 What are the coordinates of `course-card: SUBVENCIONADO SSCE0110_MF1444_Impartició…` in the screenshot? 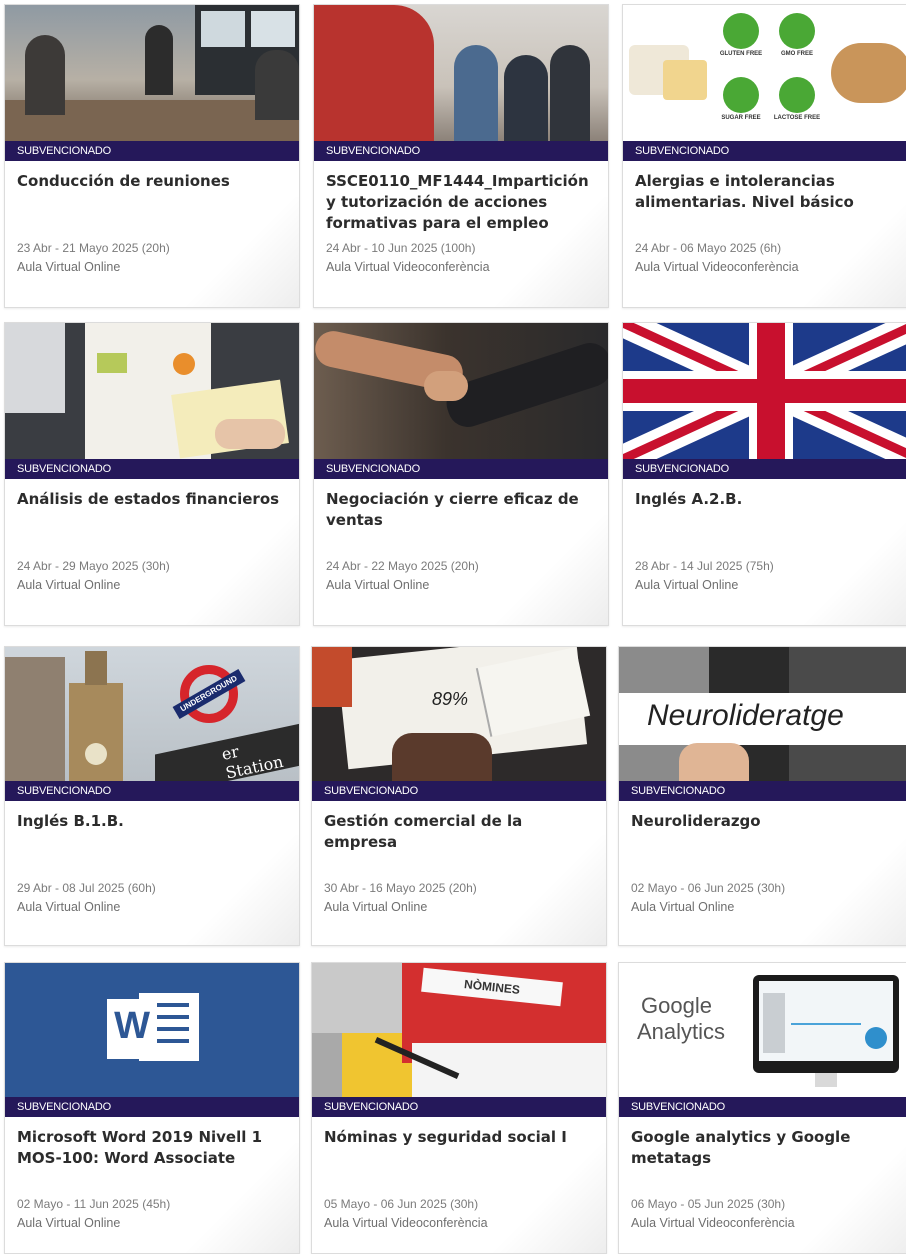 It's located at (461, 156).